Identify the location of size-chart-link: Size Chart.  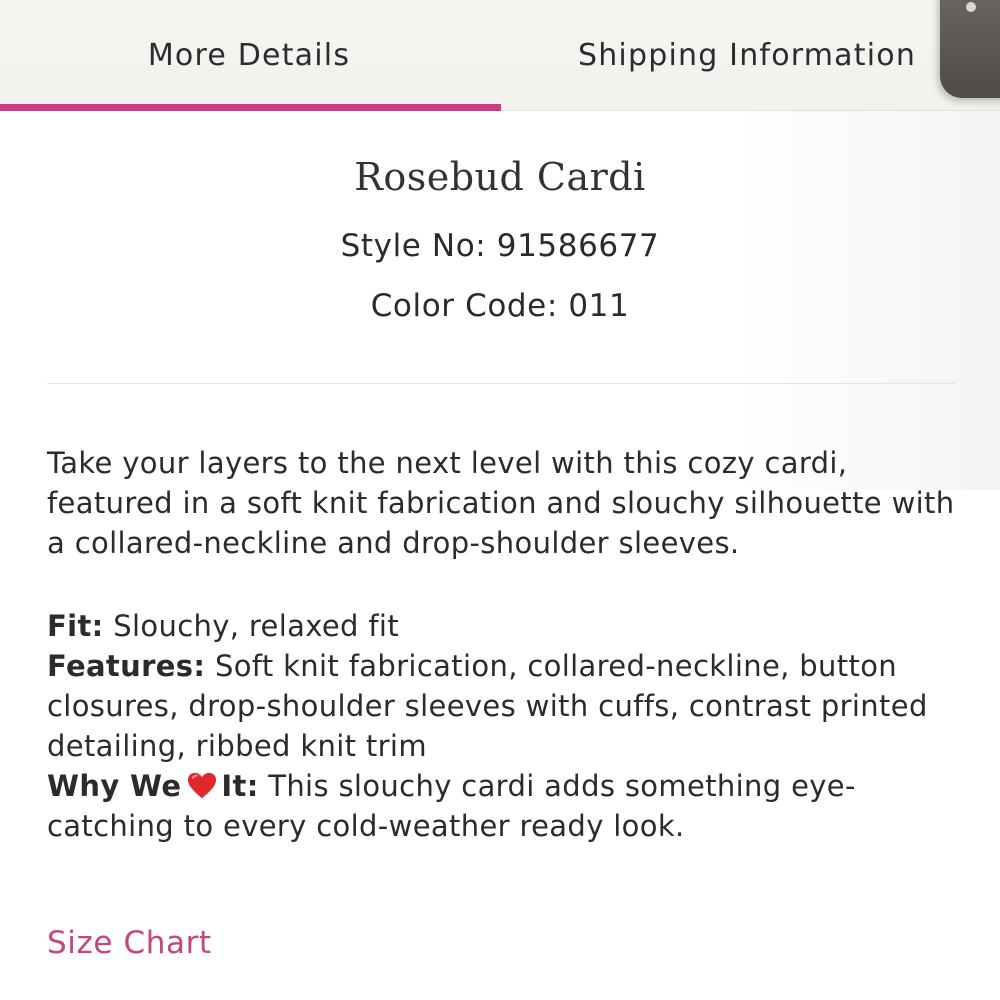
(129, 943).